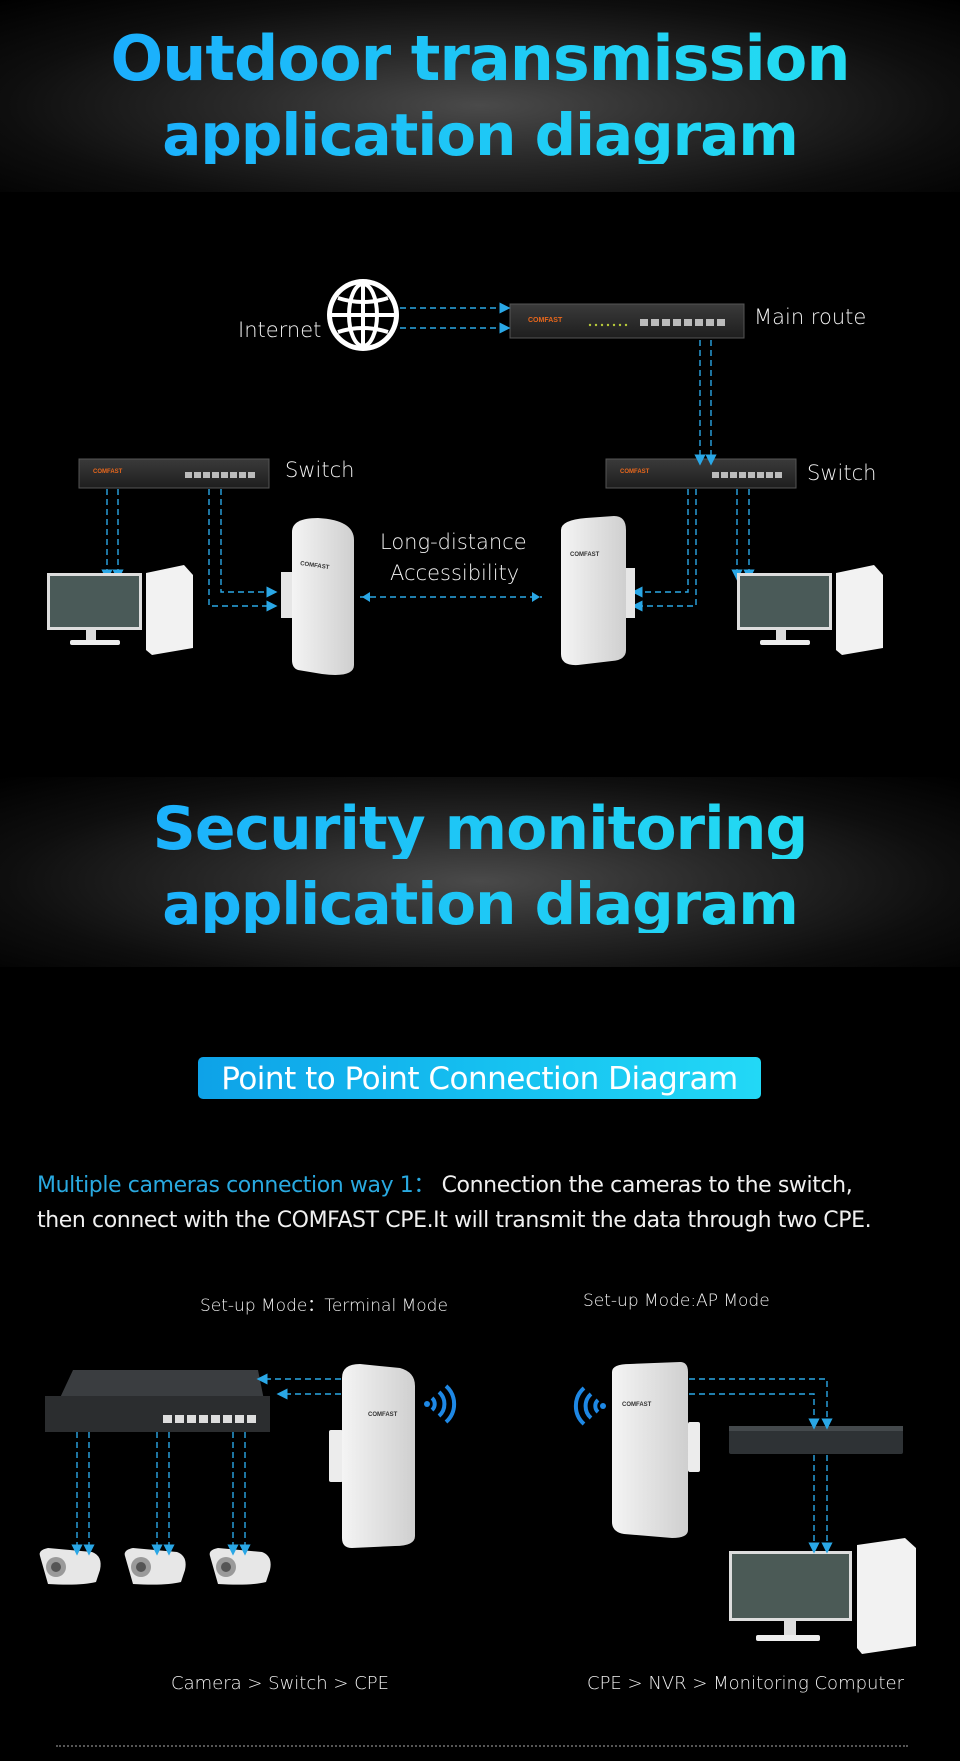  I want to click on security-banner-title-line2: application diagram, so click(480, 904).